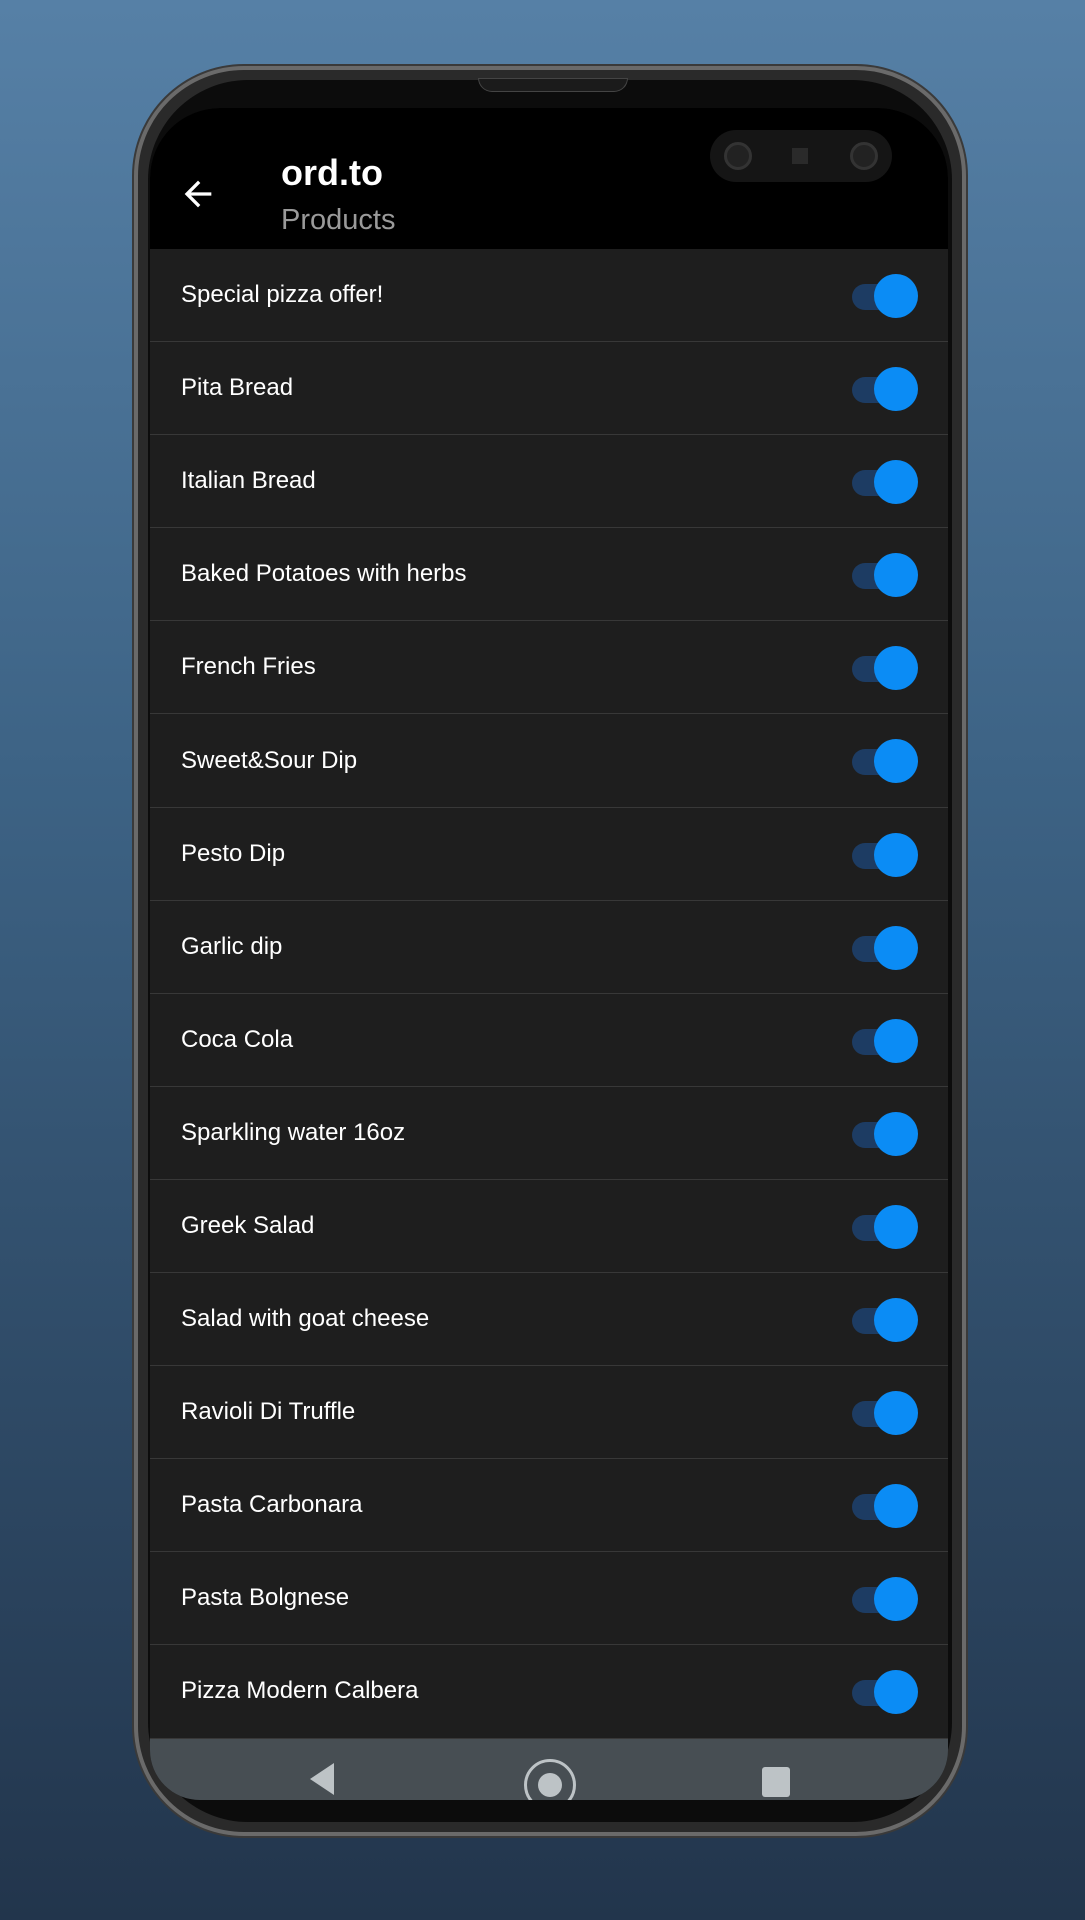  Describe the element at coordinates (282, 295) in the screenshot. I see `product-name: Special pizza offer!` at that location.